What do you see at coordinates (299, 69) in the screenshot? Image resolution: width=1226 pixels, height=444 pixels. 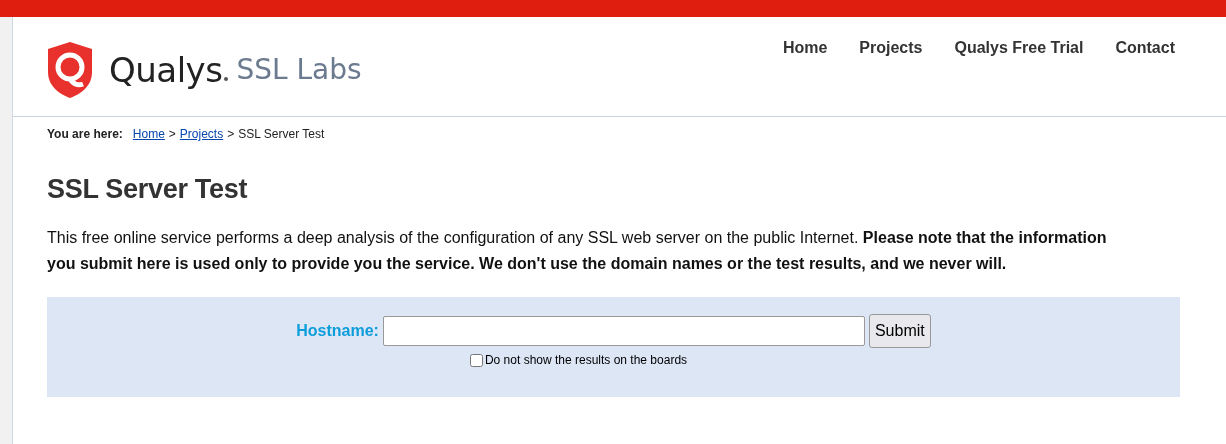 I see `logo-product: SSL Labs` at bounding box center [299, 69].